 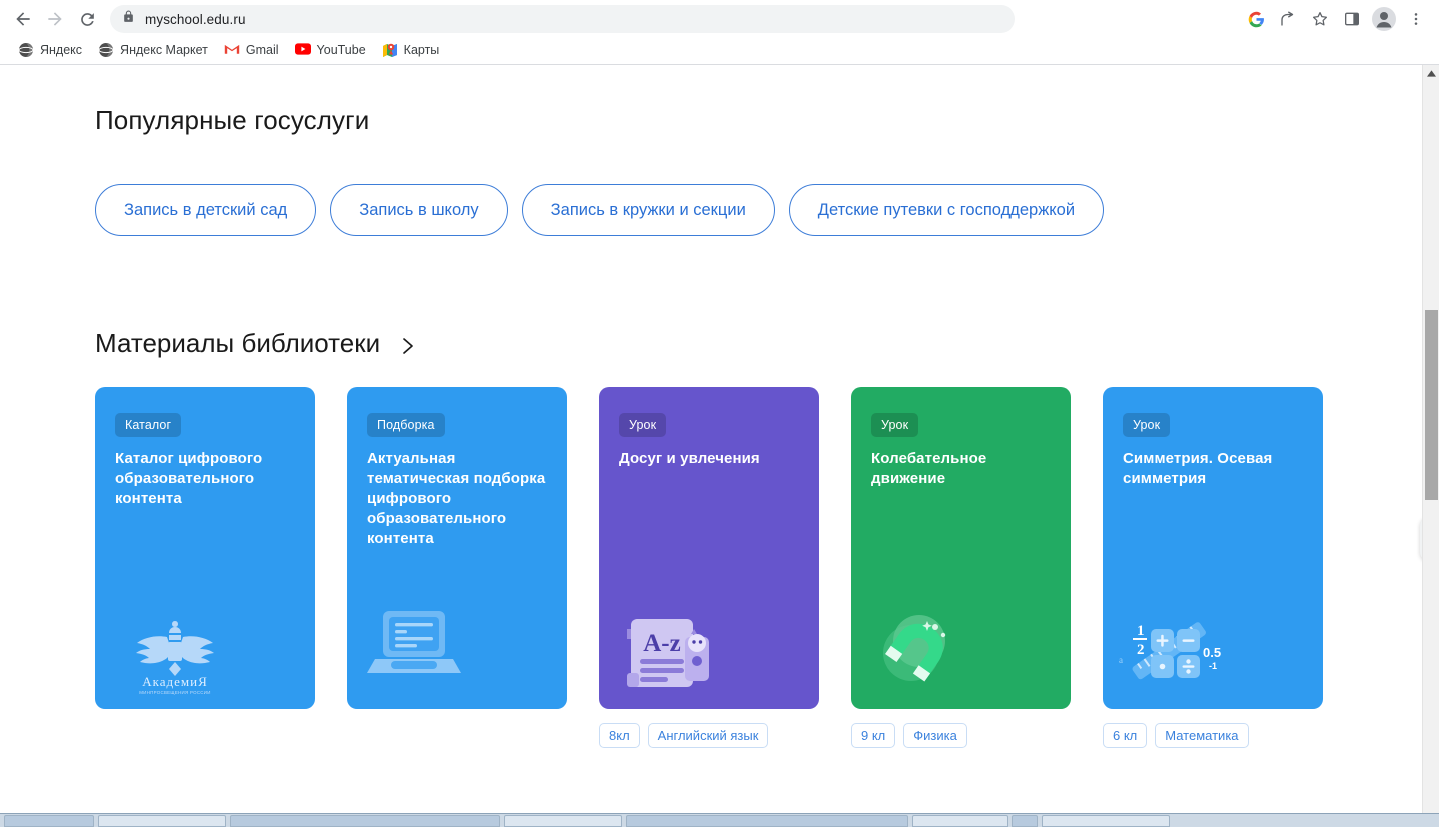 What do you see at coordinates (232, 50) in the screenshot?
I see `gmail-icon` at bounding box center [232, 50].